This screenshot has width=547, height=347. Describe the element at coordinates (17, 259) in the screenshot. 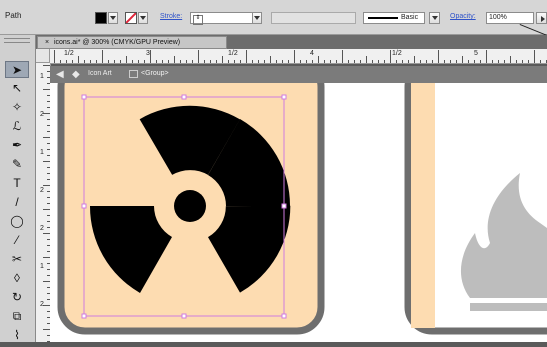

I see `shaper-tool-icon: ✂` at that location.